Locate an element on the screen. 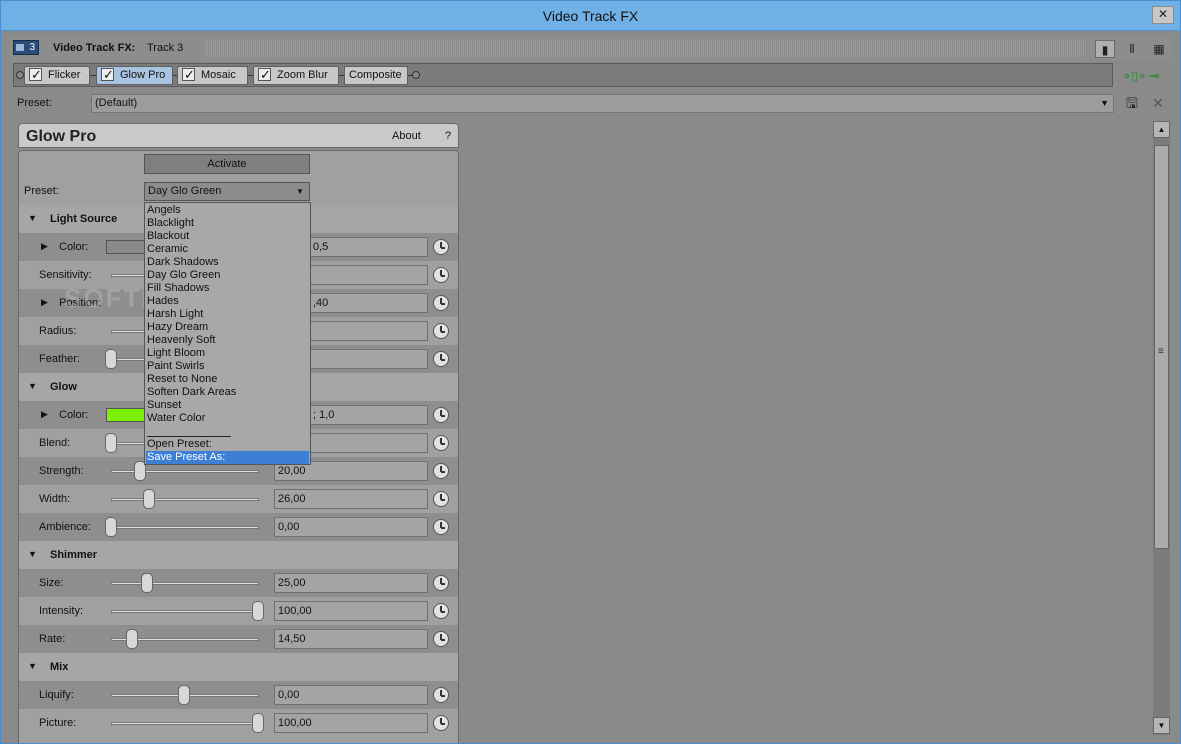 This screenshot has height=744, width=1181. menu-item: Dark Shadows is located at coordinates (227, 262).